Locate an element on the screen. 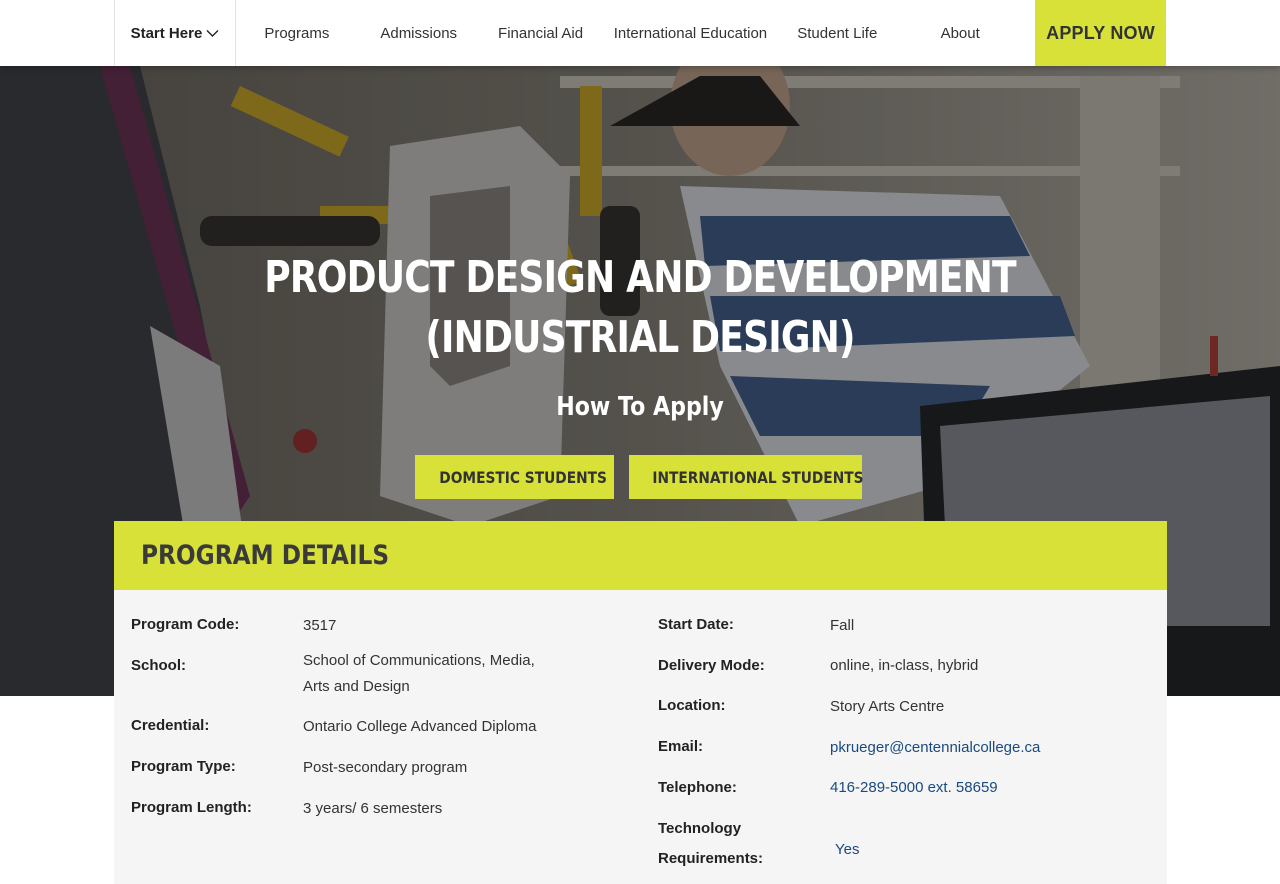 Image resolution: width=1280 pixels, height=884 pixels. delivery-mode-label: Delivery Mode: is located at coordinates (711, 665).